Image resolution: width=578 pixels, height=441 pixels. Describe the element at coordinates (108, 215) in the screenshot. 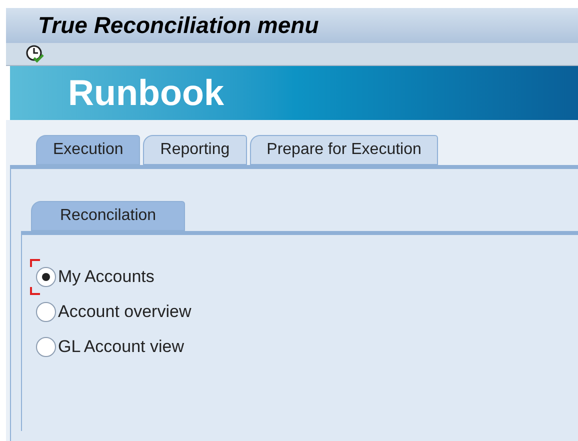

I see `tab: Reconcilation` at that location.